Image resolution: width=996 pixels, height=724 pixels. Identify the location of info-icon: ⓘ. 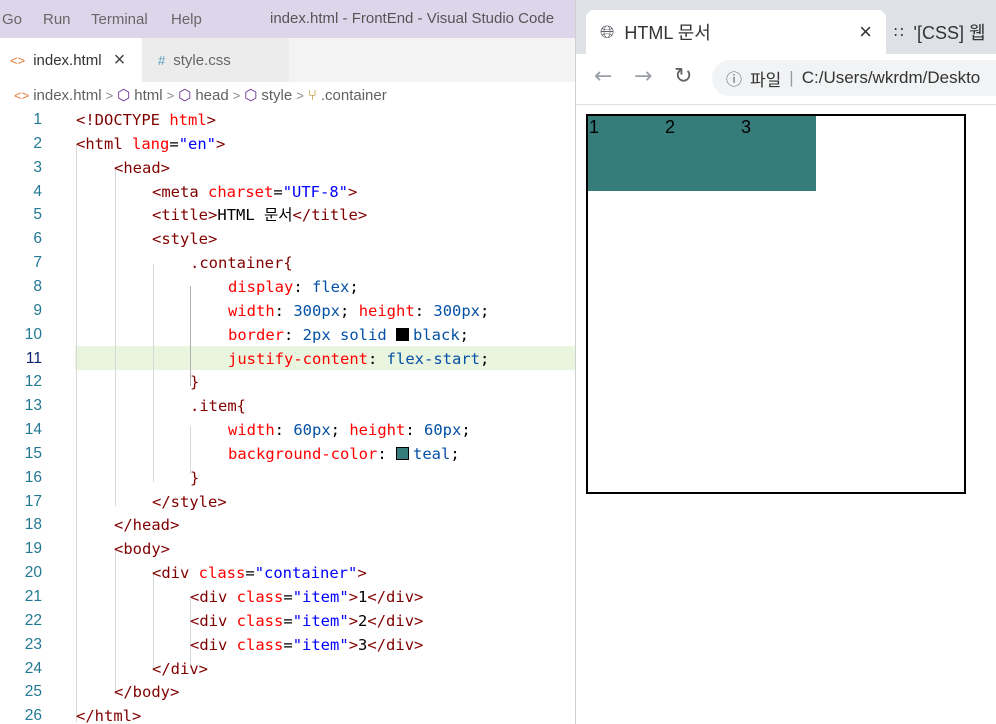
(734, 80).